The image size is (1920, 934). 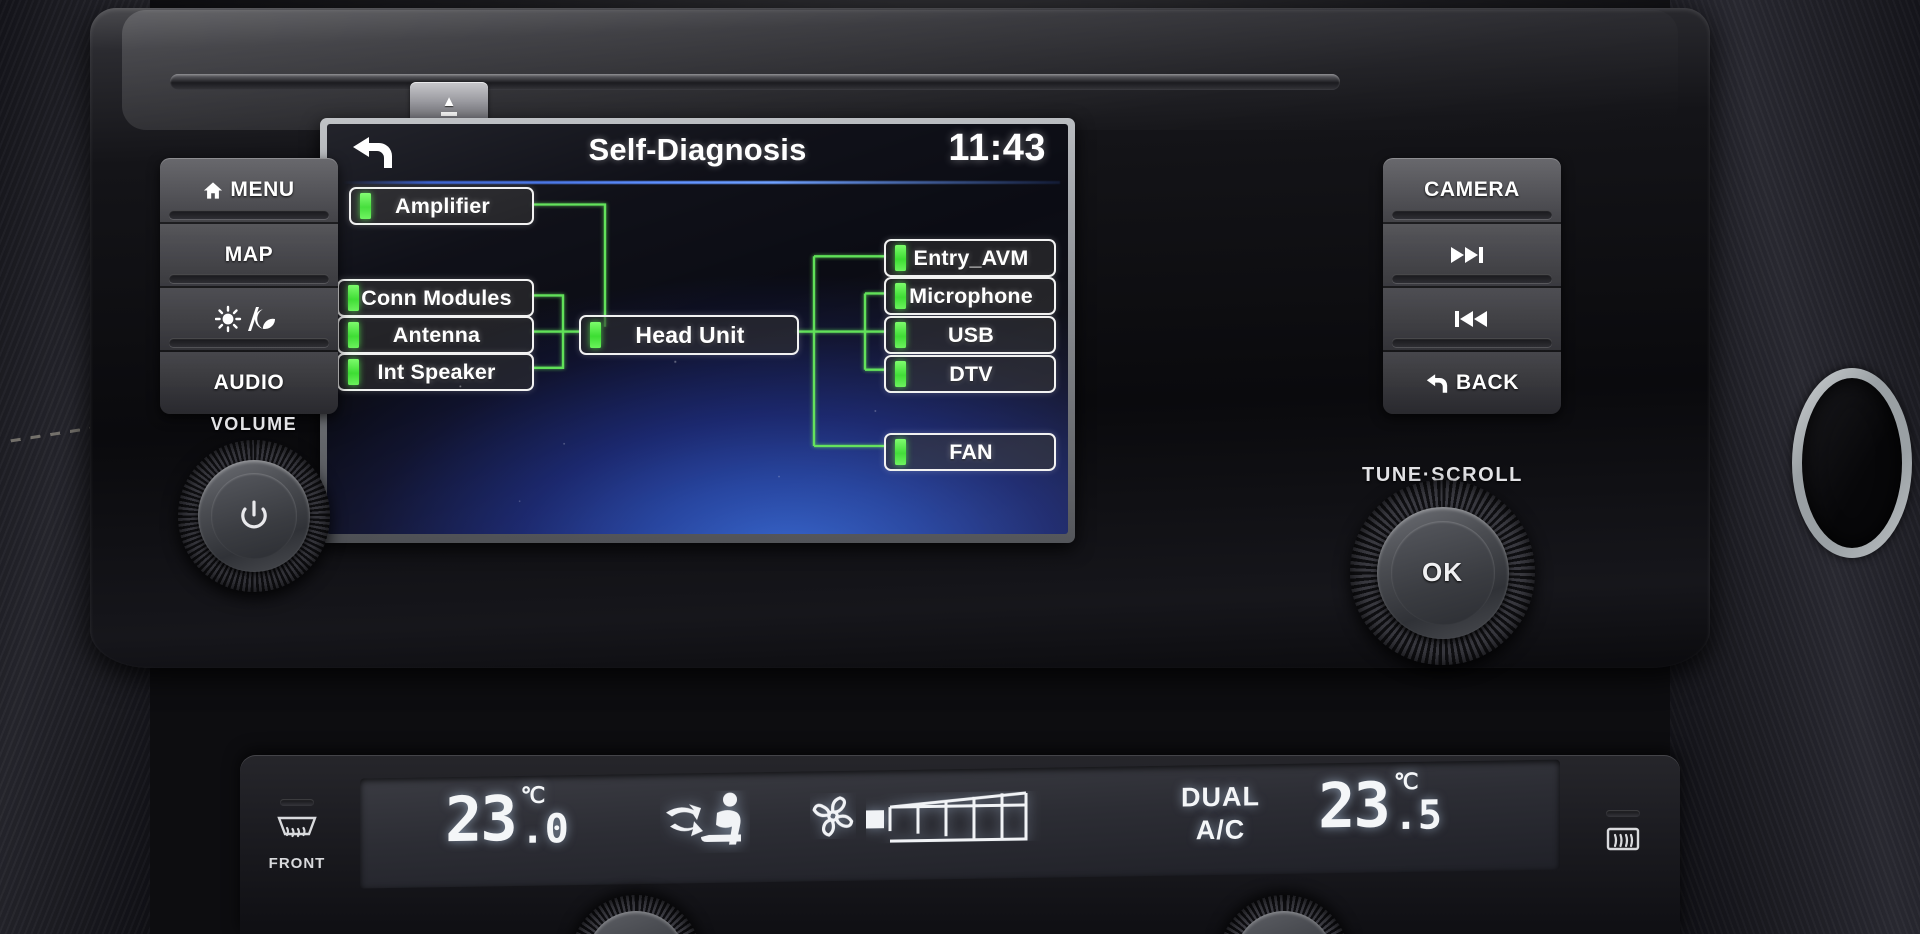 What do you see at coordinates (1623, 841) in the screenshot?
I see `rear-defrost-icon` at bounding box center [1623, 841].